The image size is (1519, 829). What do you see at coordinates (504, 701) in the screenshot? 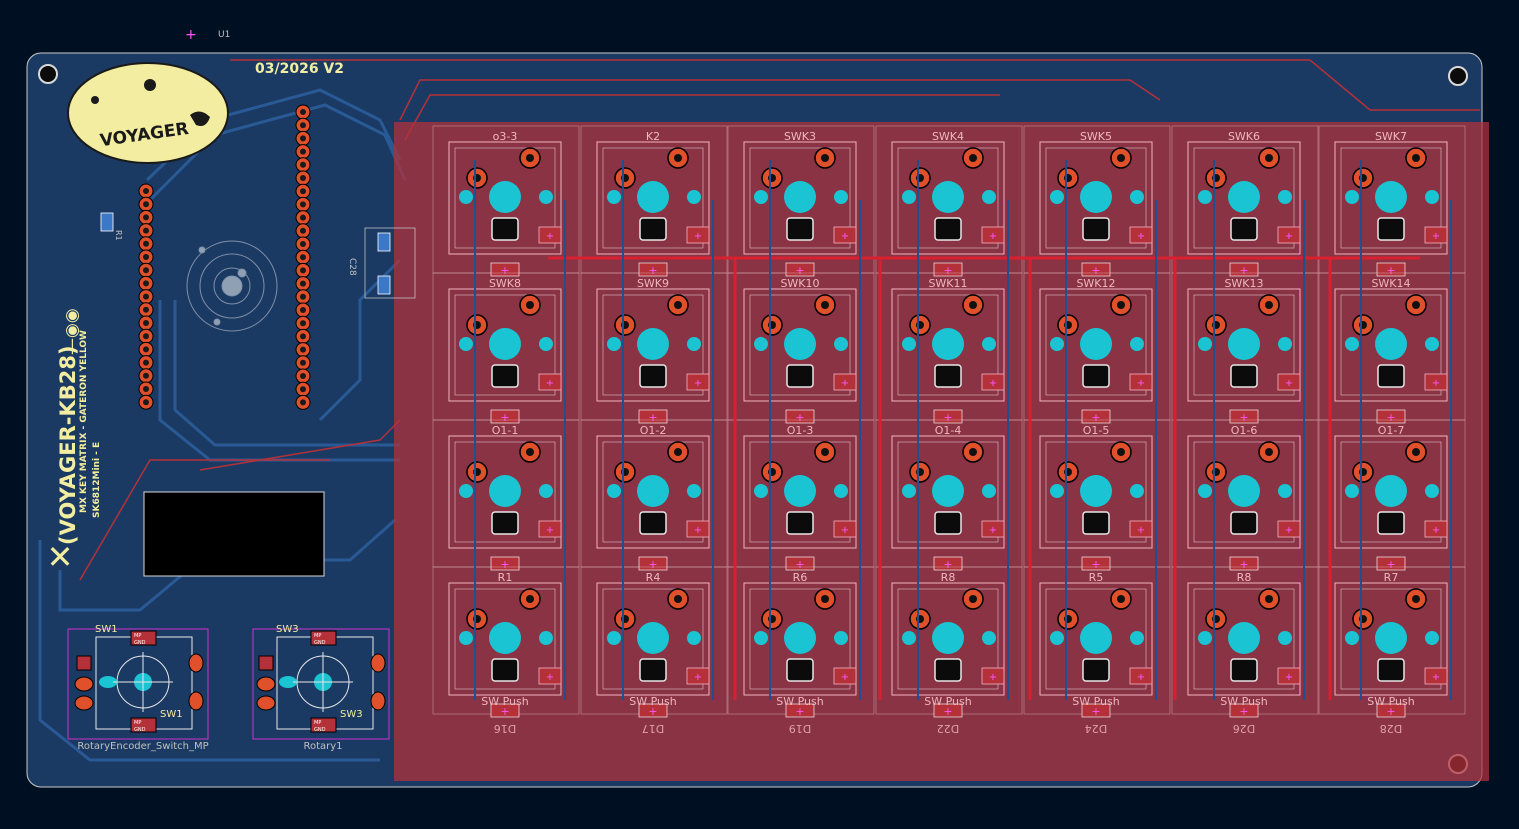
I see `push-label: SW Push` at bounding box center [504, 701].